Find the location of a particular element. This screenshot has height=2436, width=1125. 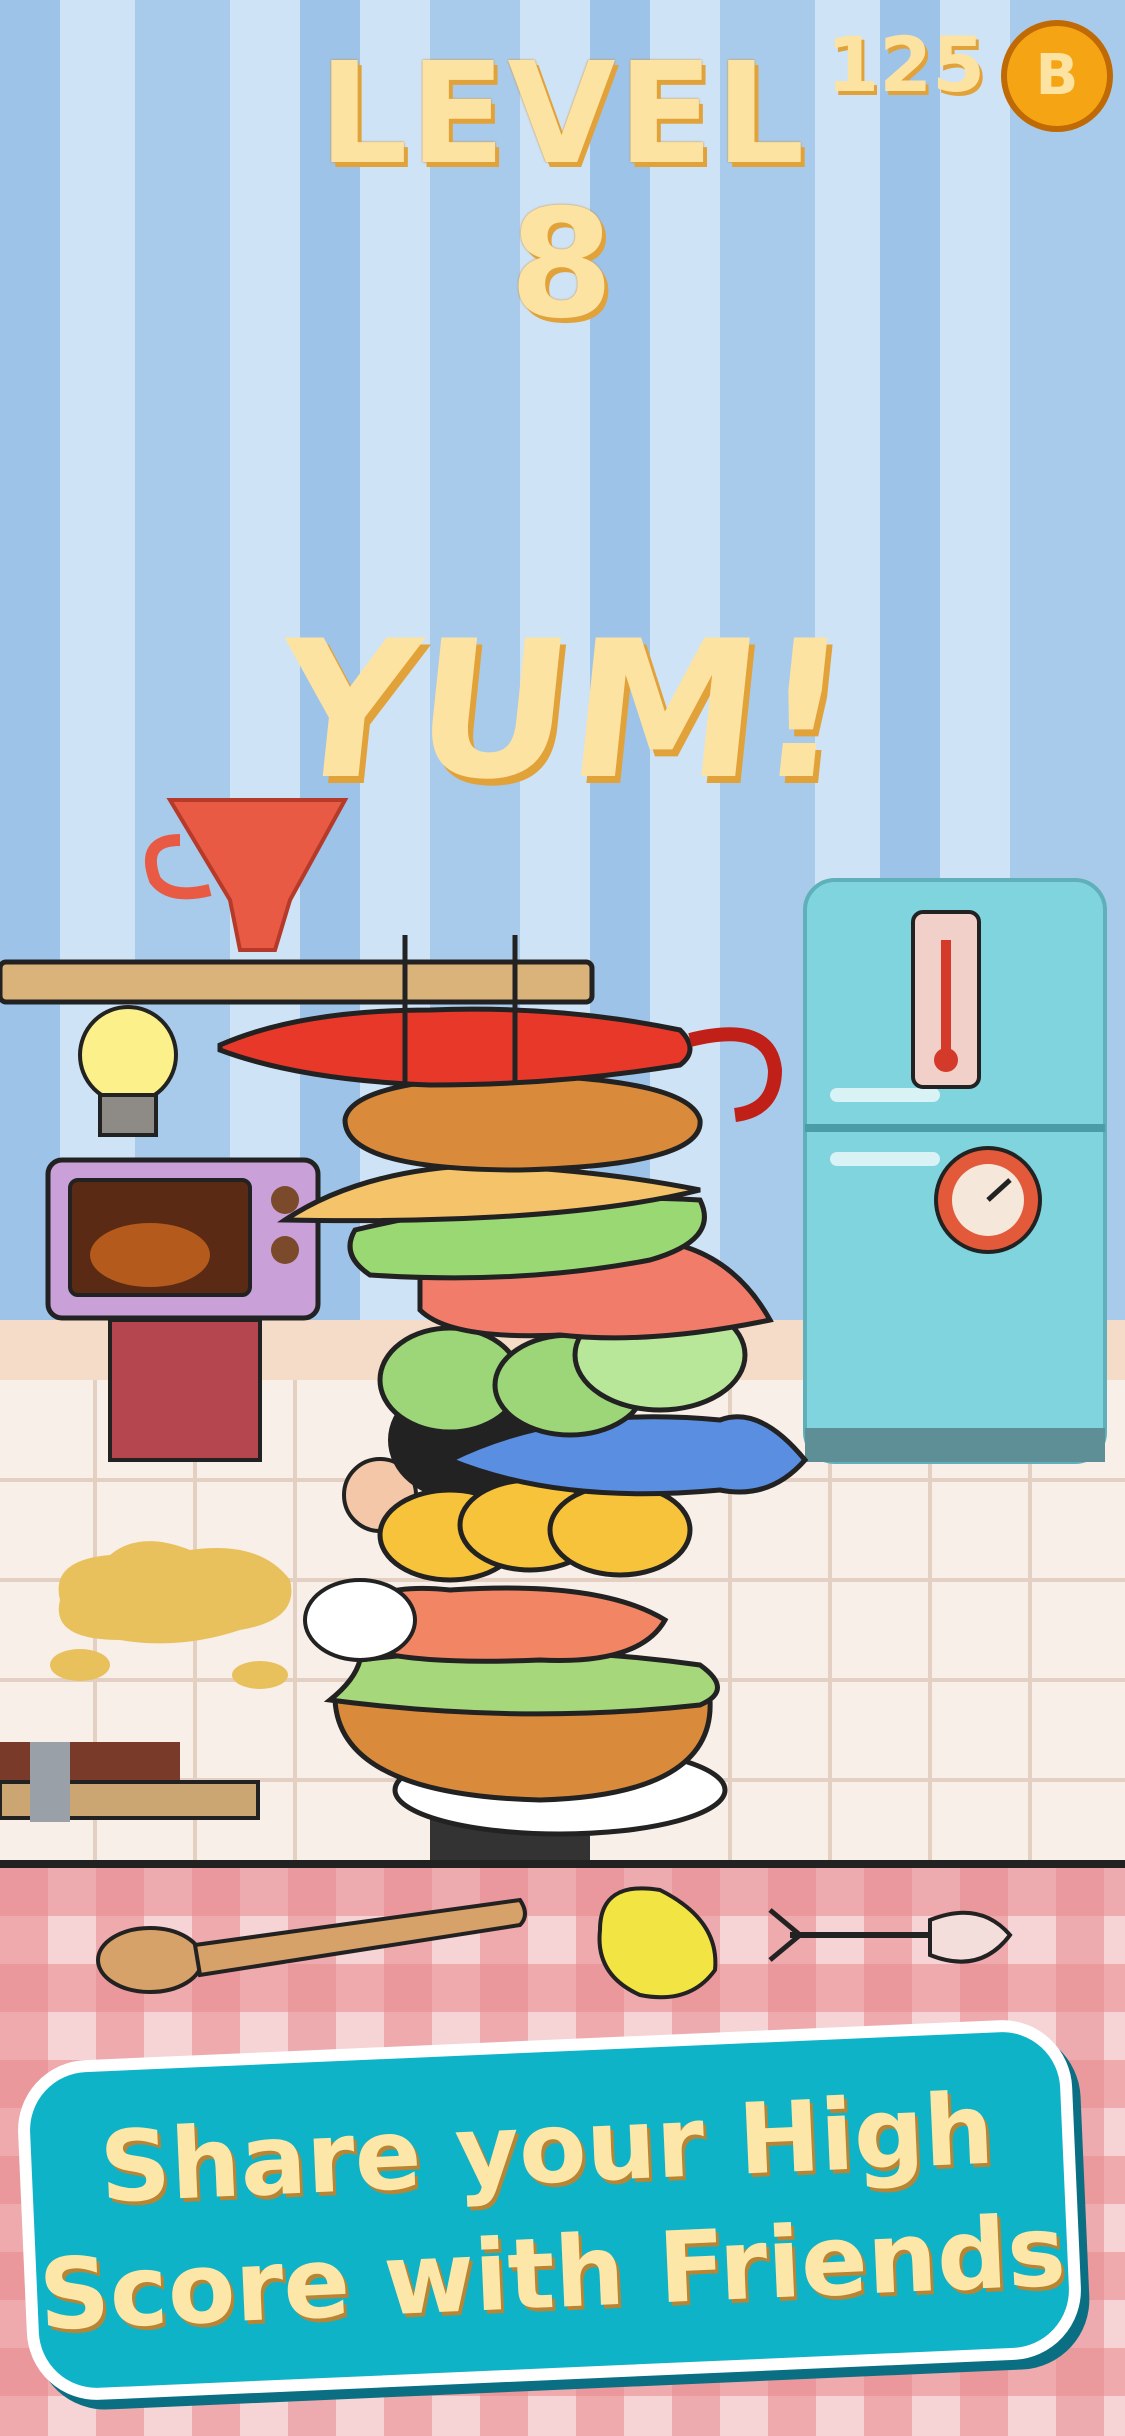

coin-count: 125 is located at coordinates (905, 64).